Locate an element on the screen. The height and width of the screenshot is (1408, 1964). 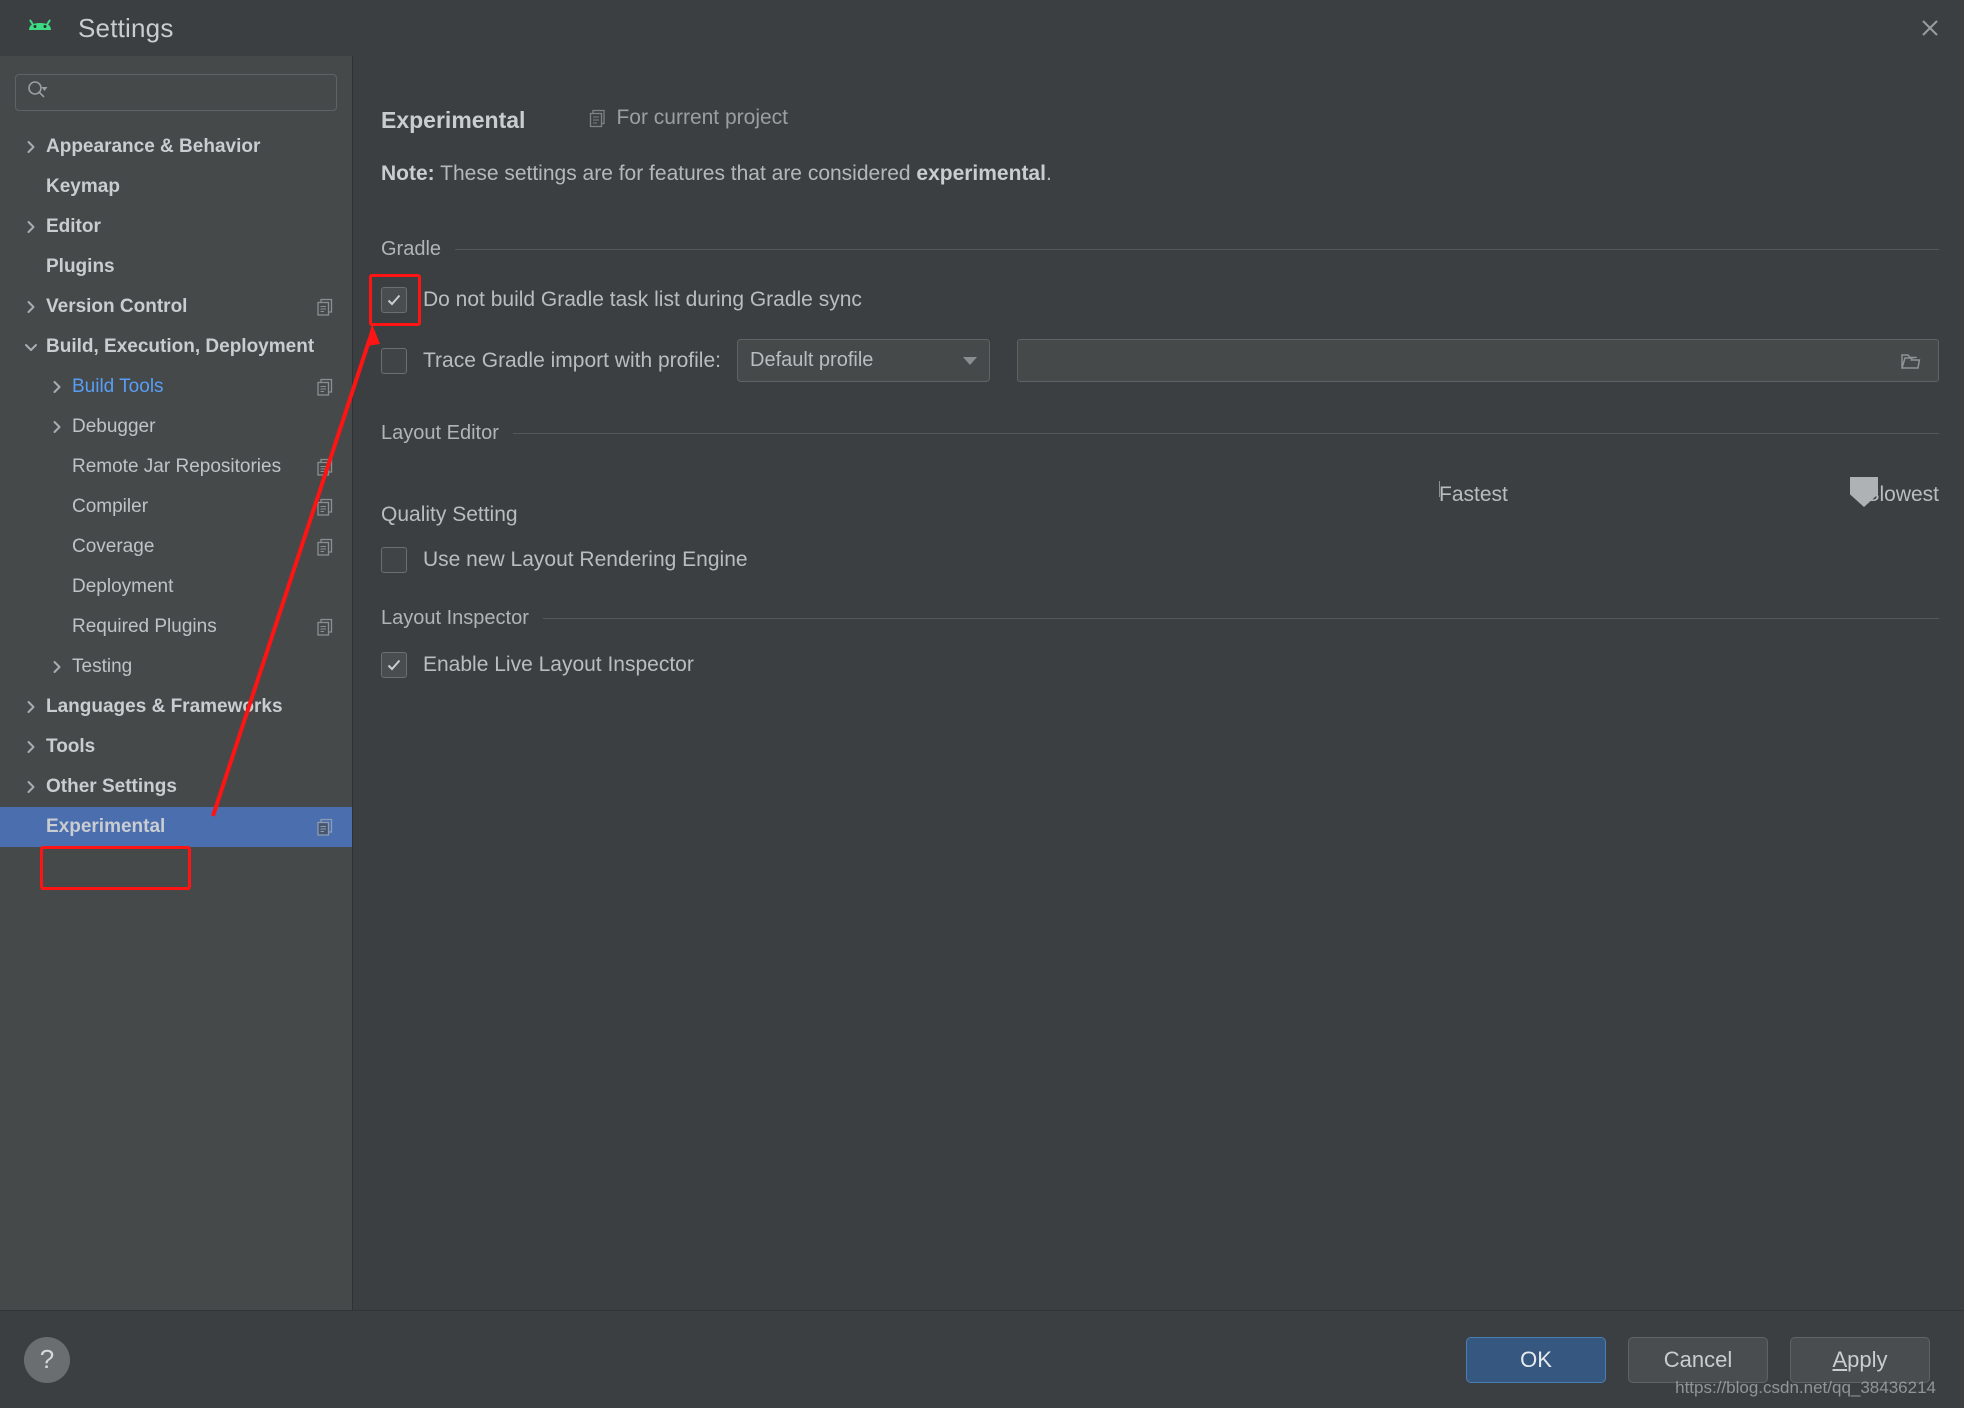
note-suffix: . is located at coordinates (1048, 173).